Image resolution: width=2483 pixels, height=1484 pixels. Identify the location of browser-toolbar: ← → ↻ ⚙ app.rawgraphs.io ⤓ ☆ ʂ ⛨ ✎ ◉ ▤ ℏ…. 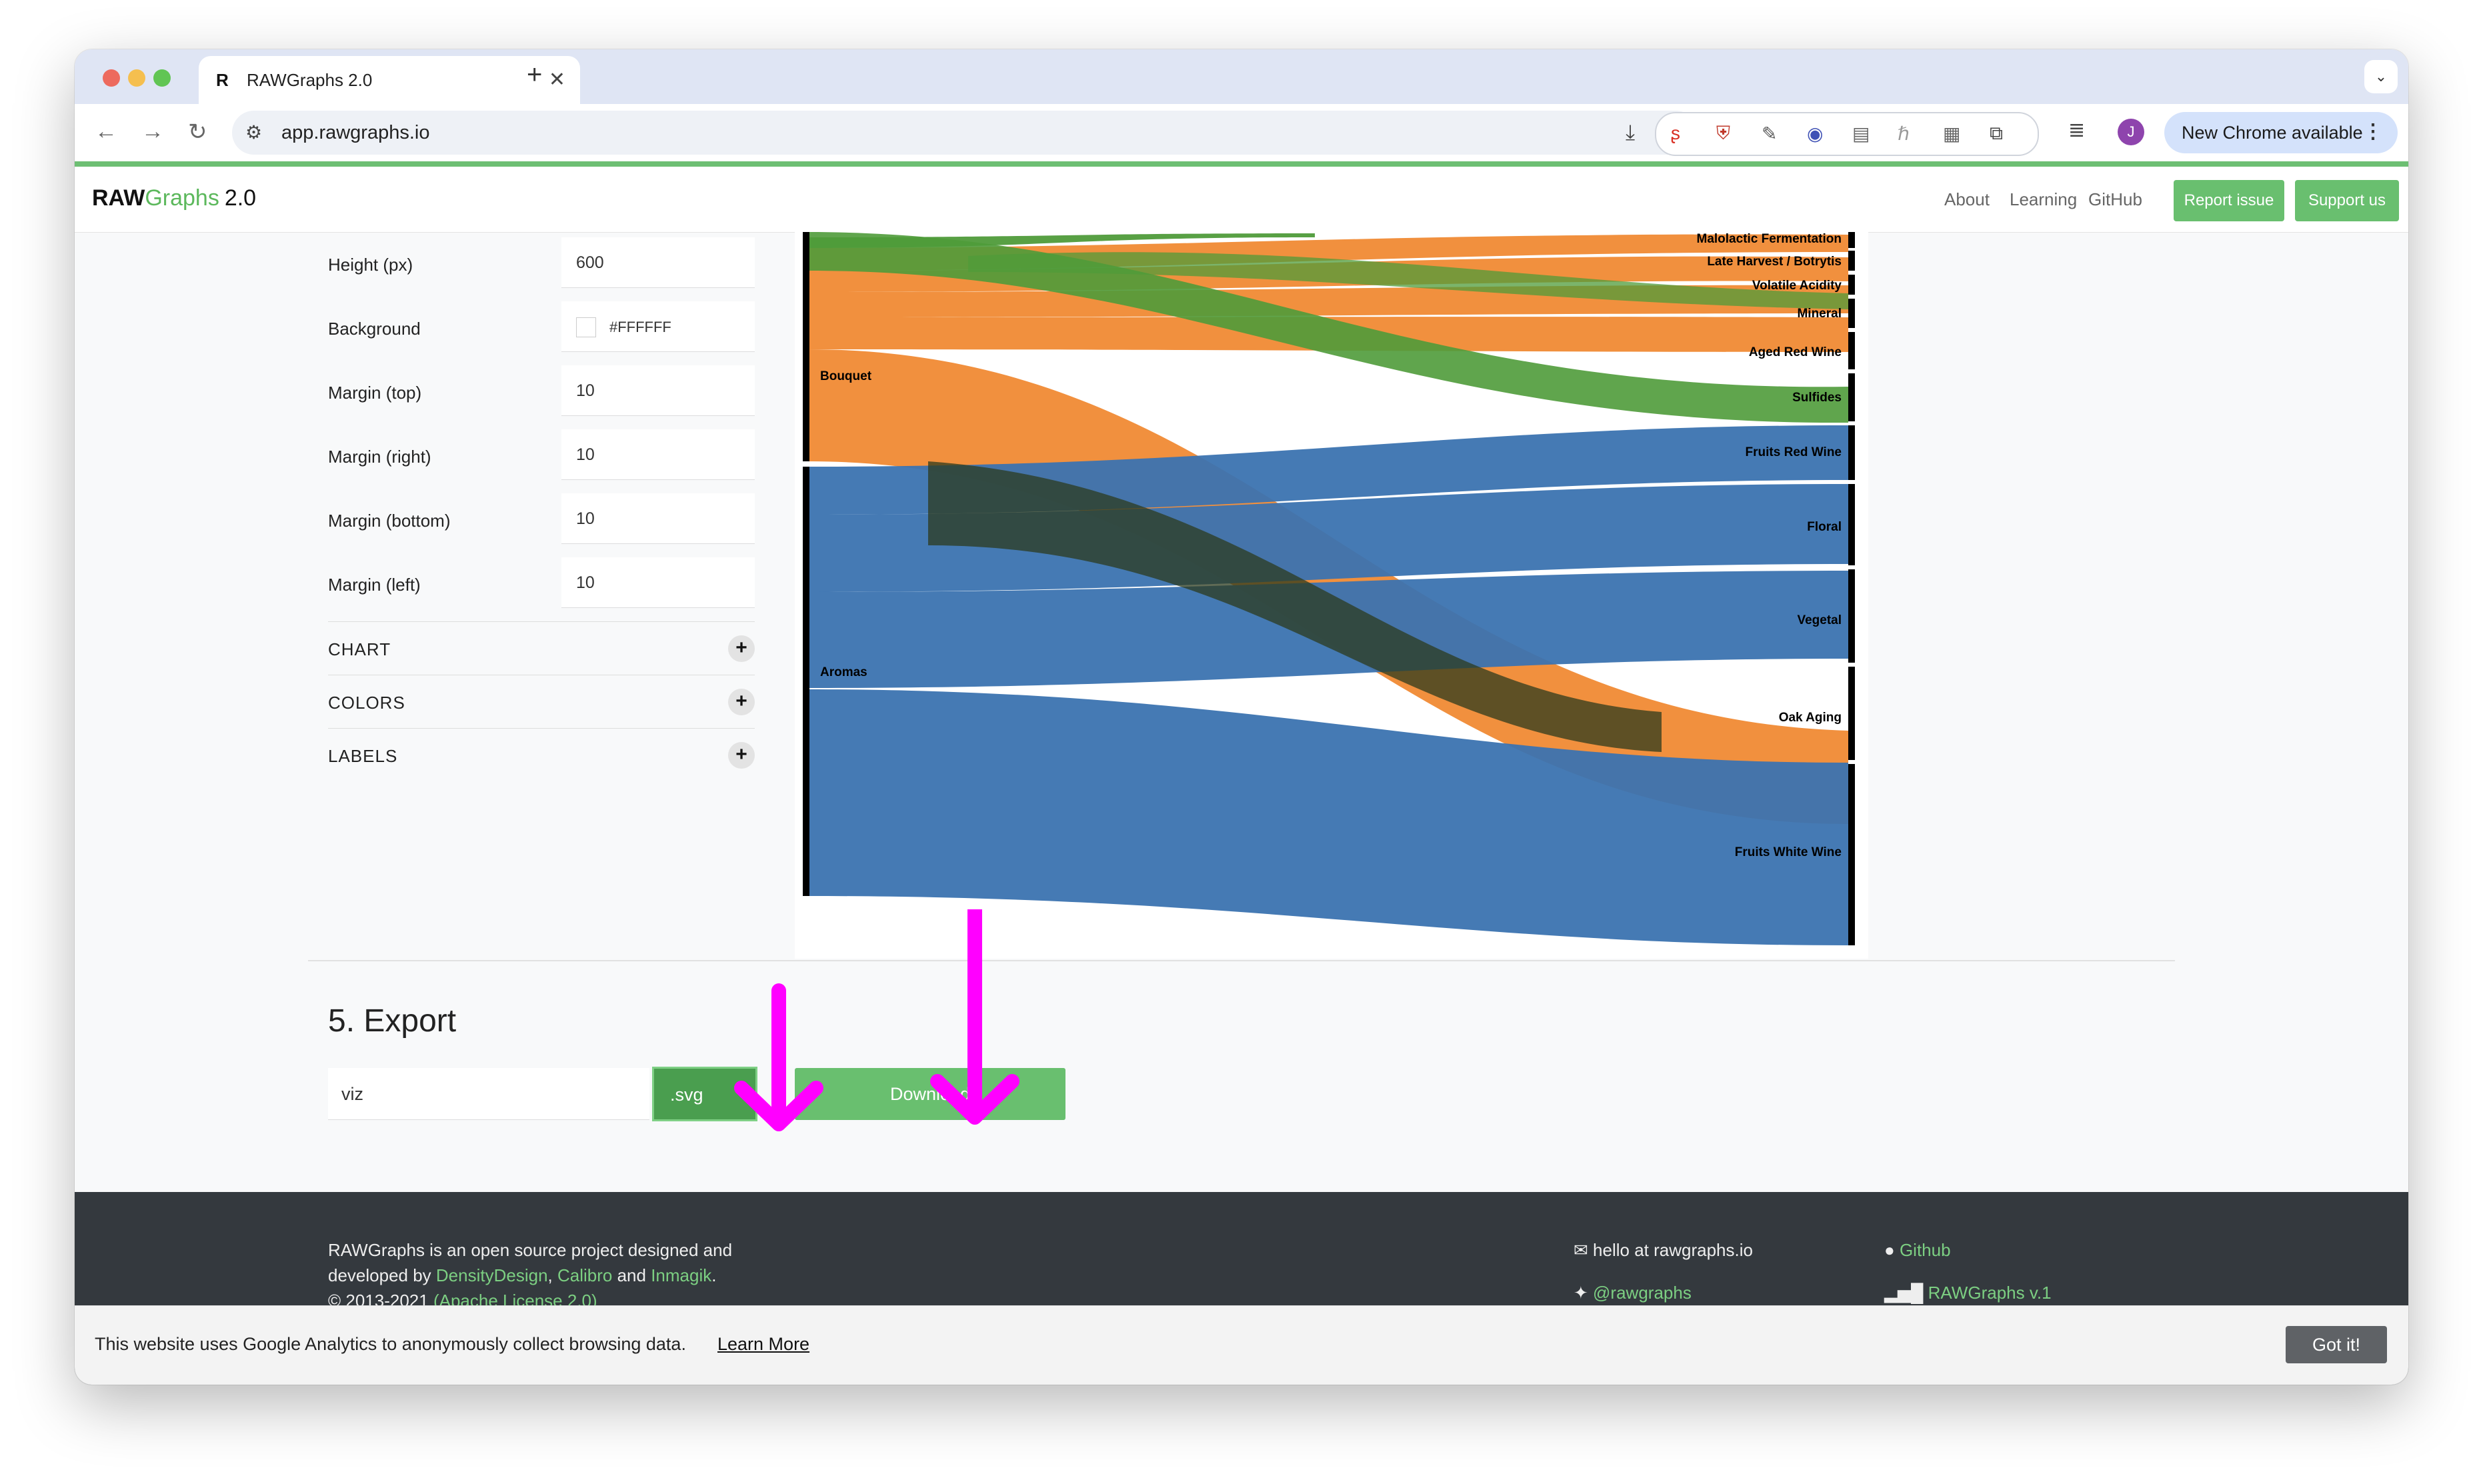
(1241, 132).